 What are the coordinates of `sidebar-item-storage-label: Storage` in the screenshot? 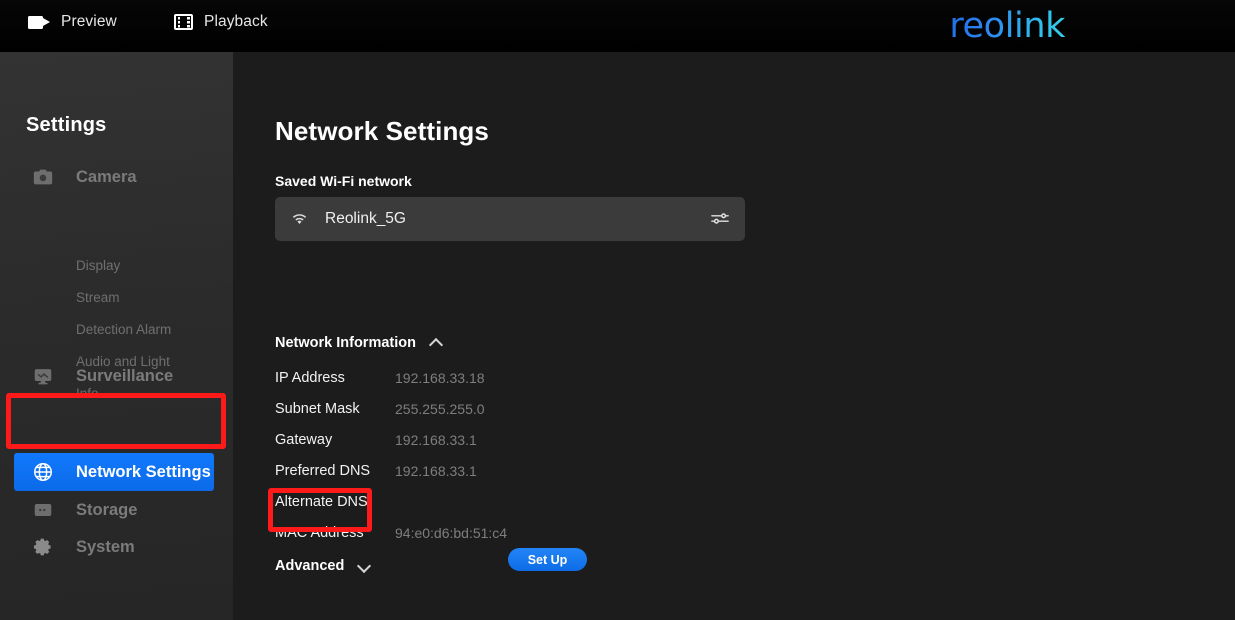 It's located at (107, 510).